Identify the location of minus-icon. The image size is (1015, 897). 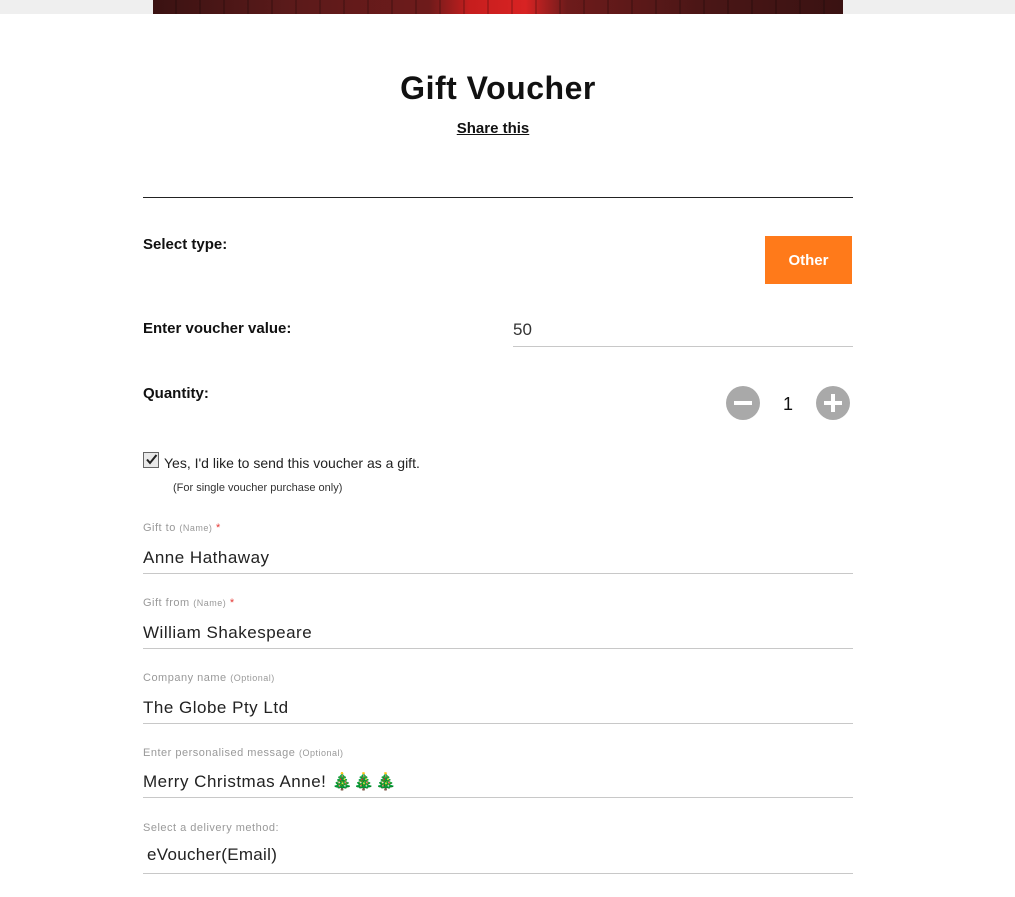
(743, 403).